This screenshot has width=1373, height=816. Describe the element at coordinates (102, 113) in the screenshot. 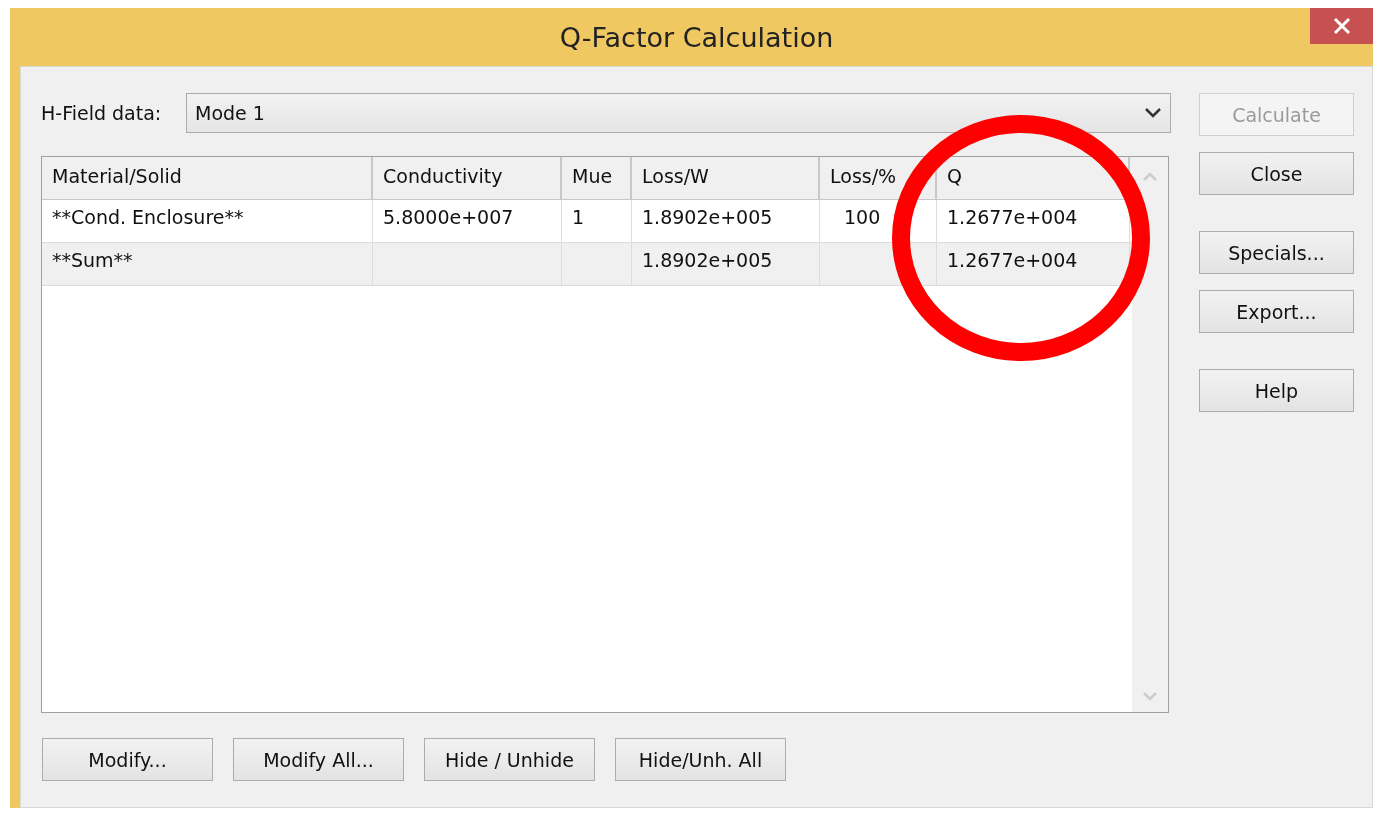

I see `field-label: H-Field data:` at that location.